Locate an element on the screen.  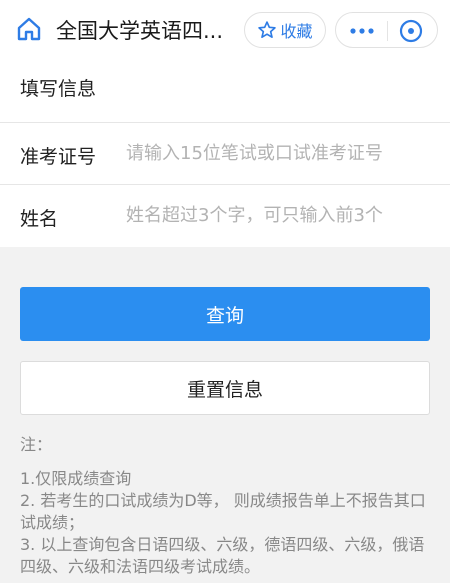
query-button: 查询 is located at coordinates (225, 314).